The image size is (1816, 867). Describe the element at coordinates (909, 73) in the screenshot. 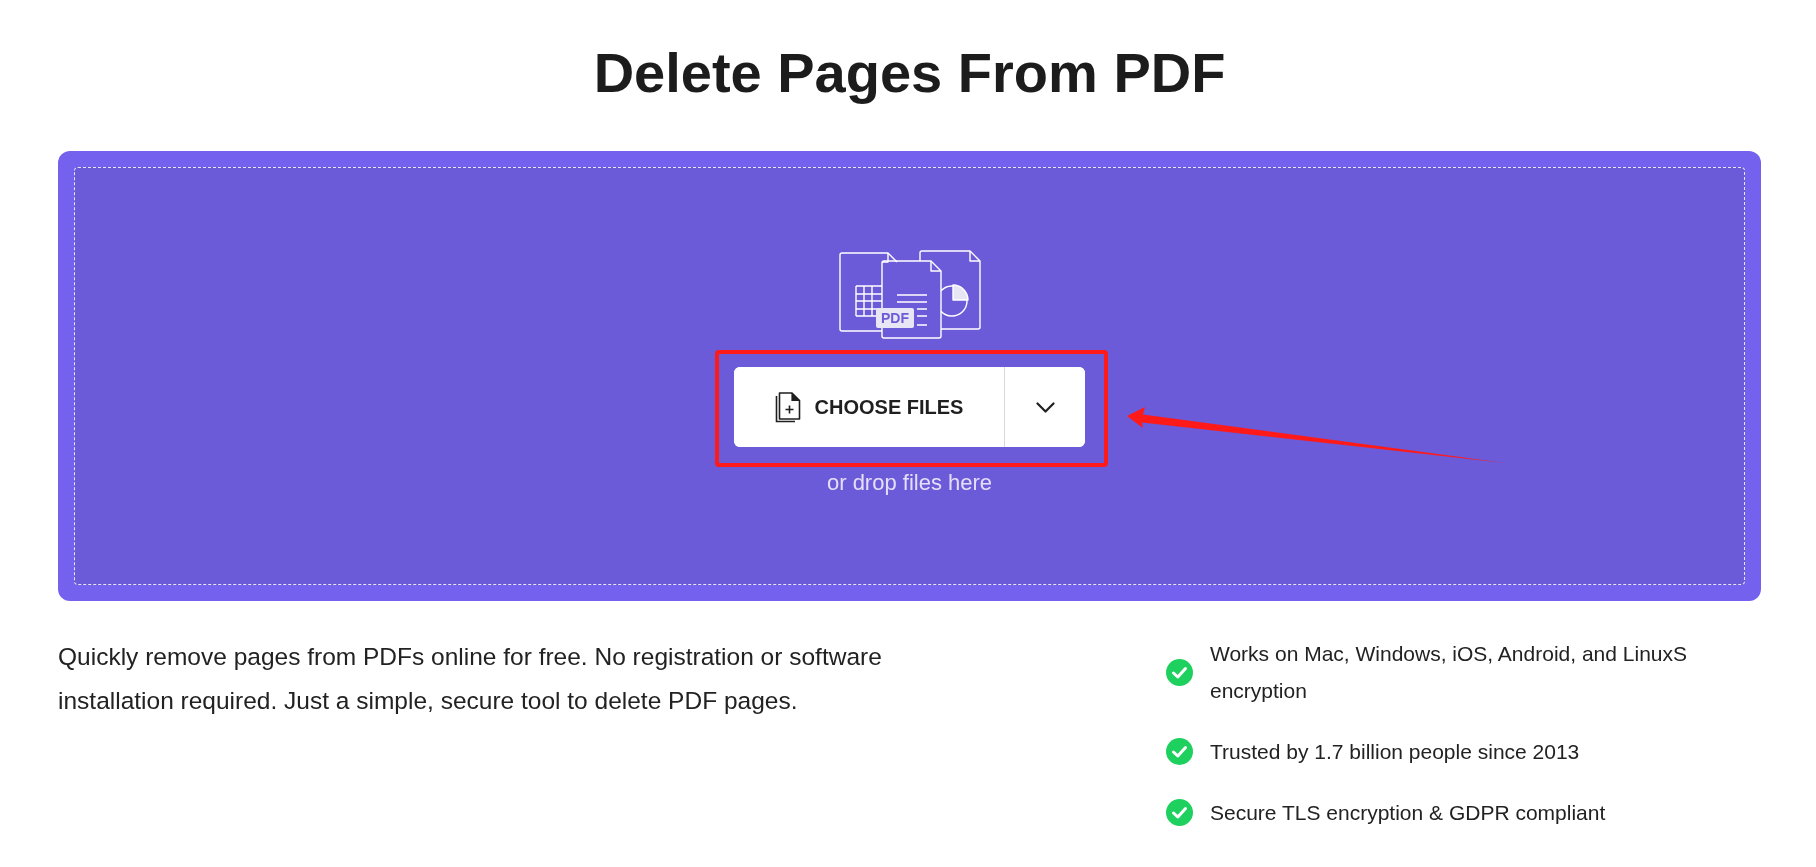

I see `page-title: Delete Pages From PDF` at that location.